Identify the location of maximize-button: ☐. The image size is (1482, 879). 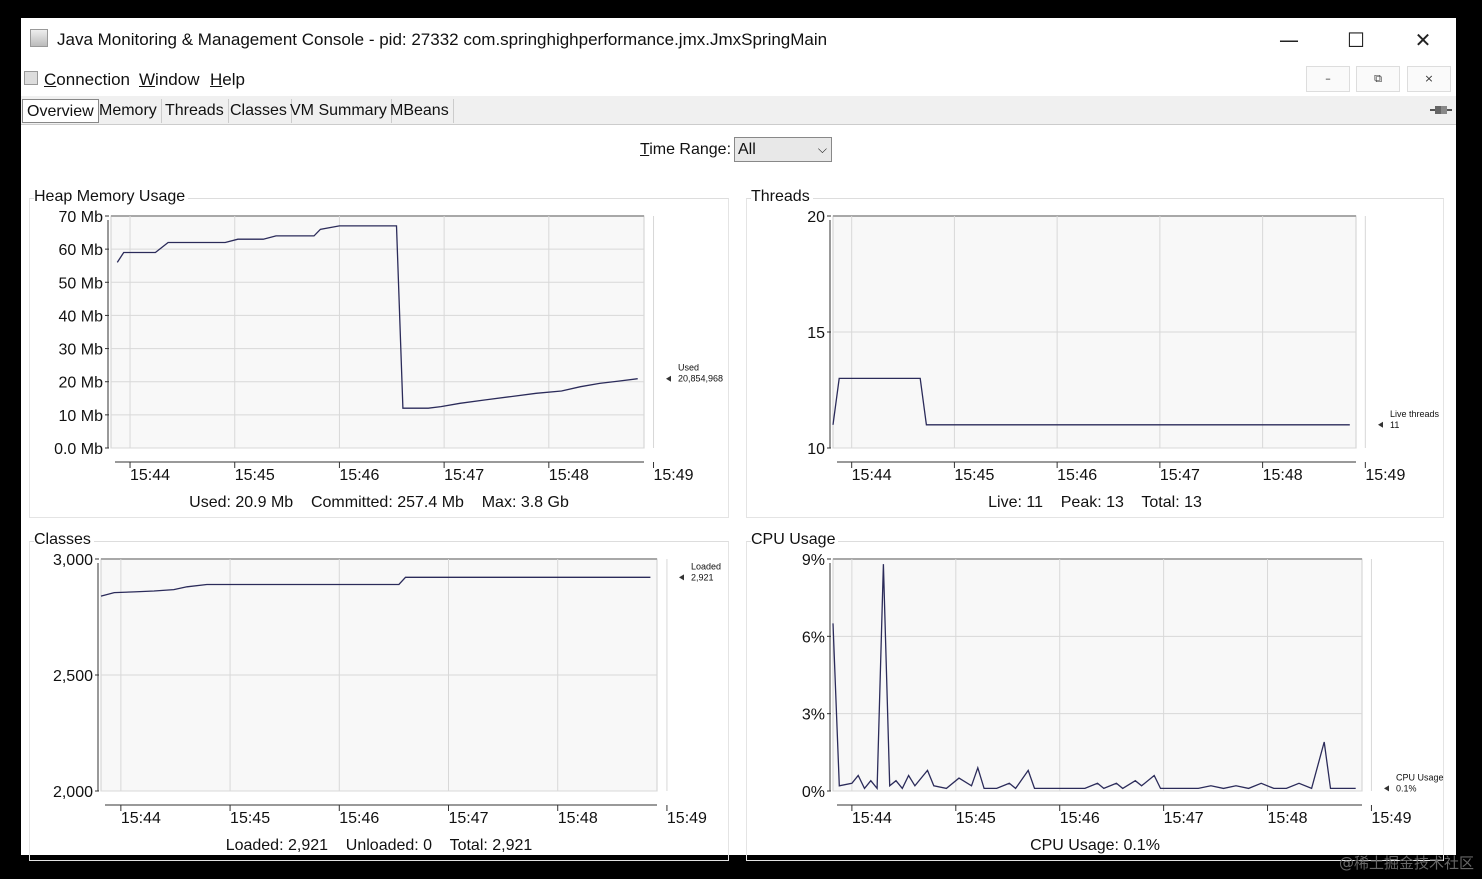
(1356, 40).